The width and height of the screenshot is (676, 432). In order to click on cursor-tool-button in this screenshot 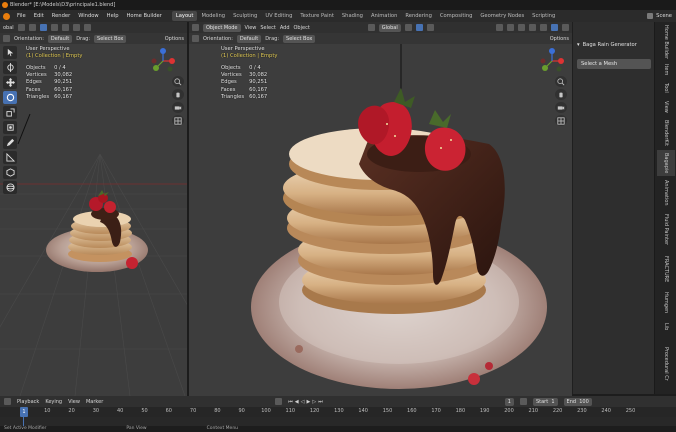, I will do `click(10, 67)`.